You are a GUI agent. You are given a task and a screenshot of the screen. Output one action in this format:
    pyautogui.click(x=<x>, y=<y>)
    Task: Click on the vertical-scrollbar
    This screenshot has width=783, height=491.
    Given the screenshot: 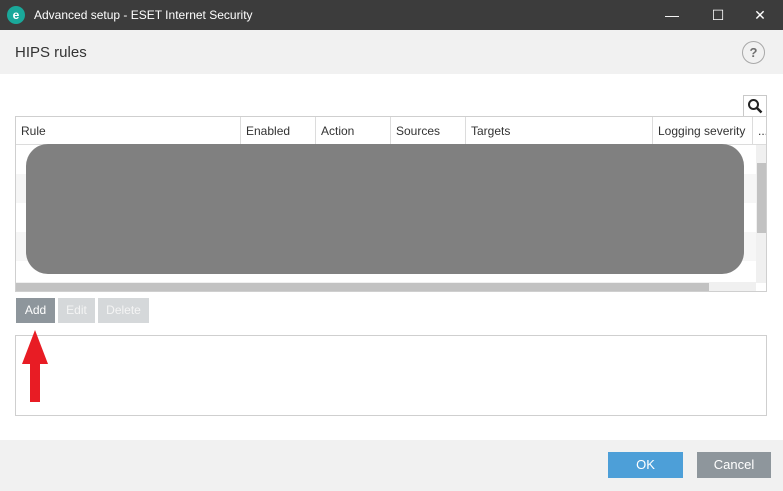 What is the action you would take?
    pyautogui.click(x=761, y=214)
    